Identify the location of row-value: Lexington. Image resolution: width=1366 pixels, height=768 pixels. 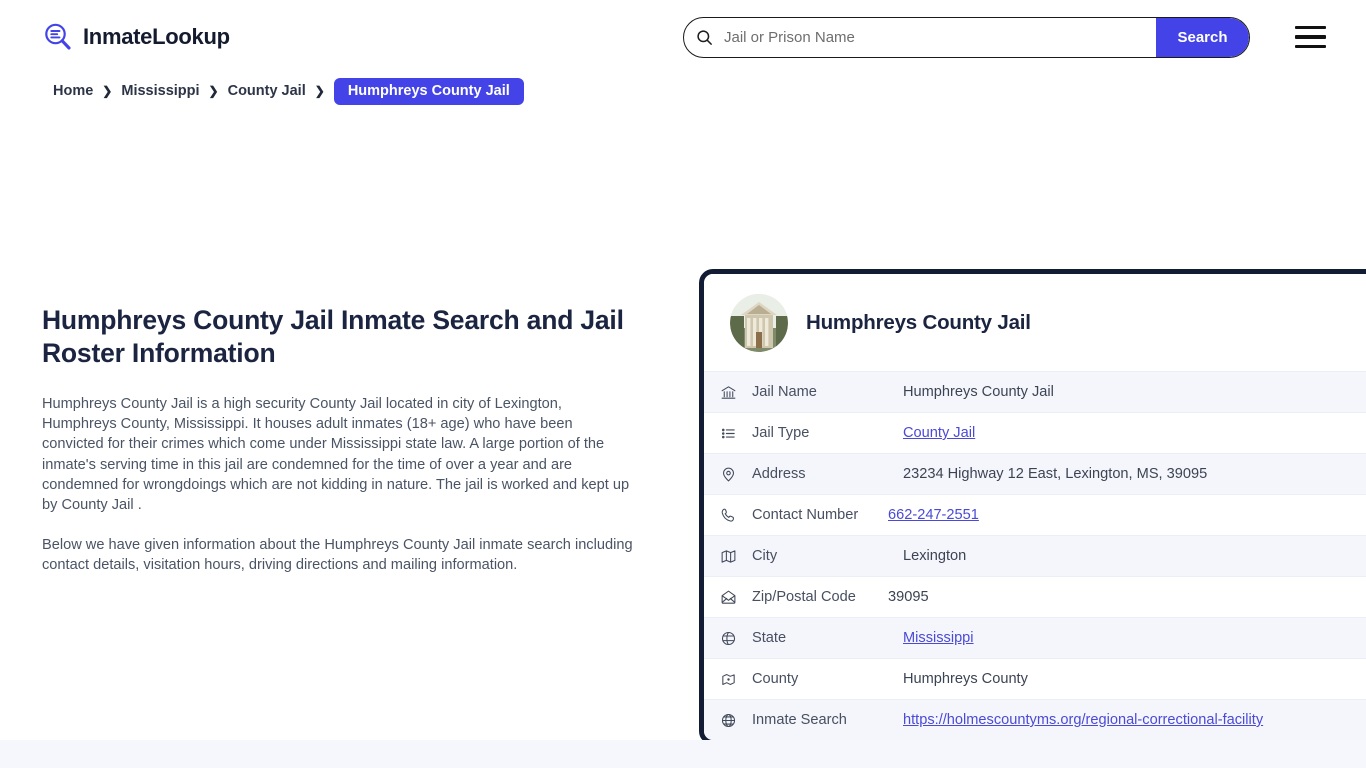
(935, 556).